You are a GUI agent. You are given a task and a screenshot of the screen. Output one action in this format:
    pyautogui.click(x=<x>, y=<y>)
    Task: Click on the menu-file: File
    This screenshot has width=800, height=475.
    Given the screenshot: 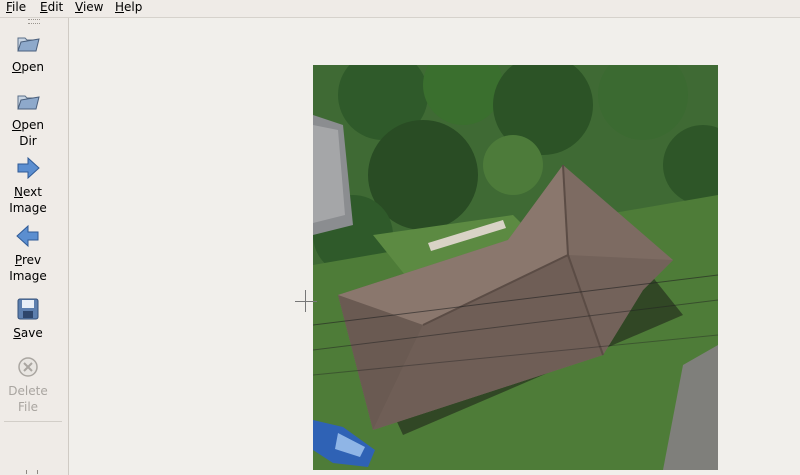 What is the action you would take?
    pyautogui.click(x=16, y=8)
    